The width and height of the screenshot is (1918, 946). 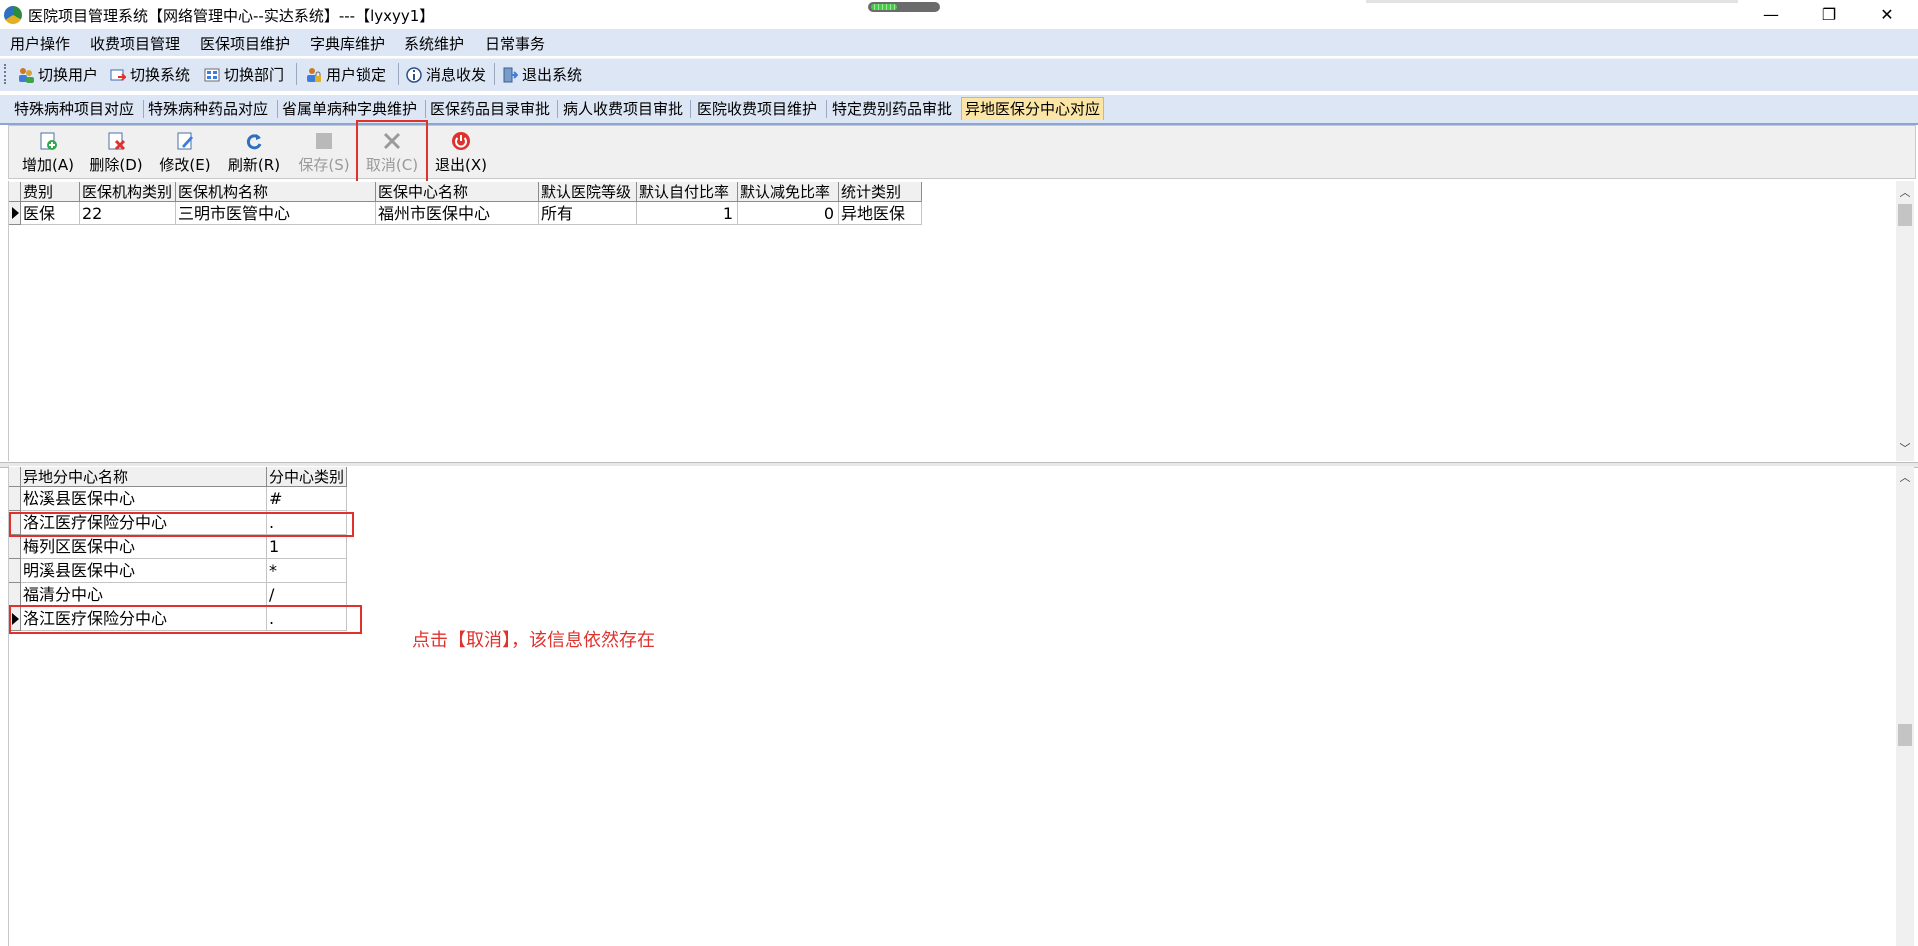 What do you see at coordinates (135, 43) in the screenshot?
I see `menu-charge-items: 收费项目管理` at bounding box center [135, 43].